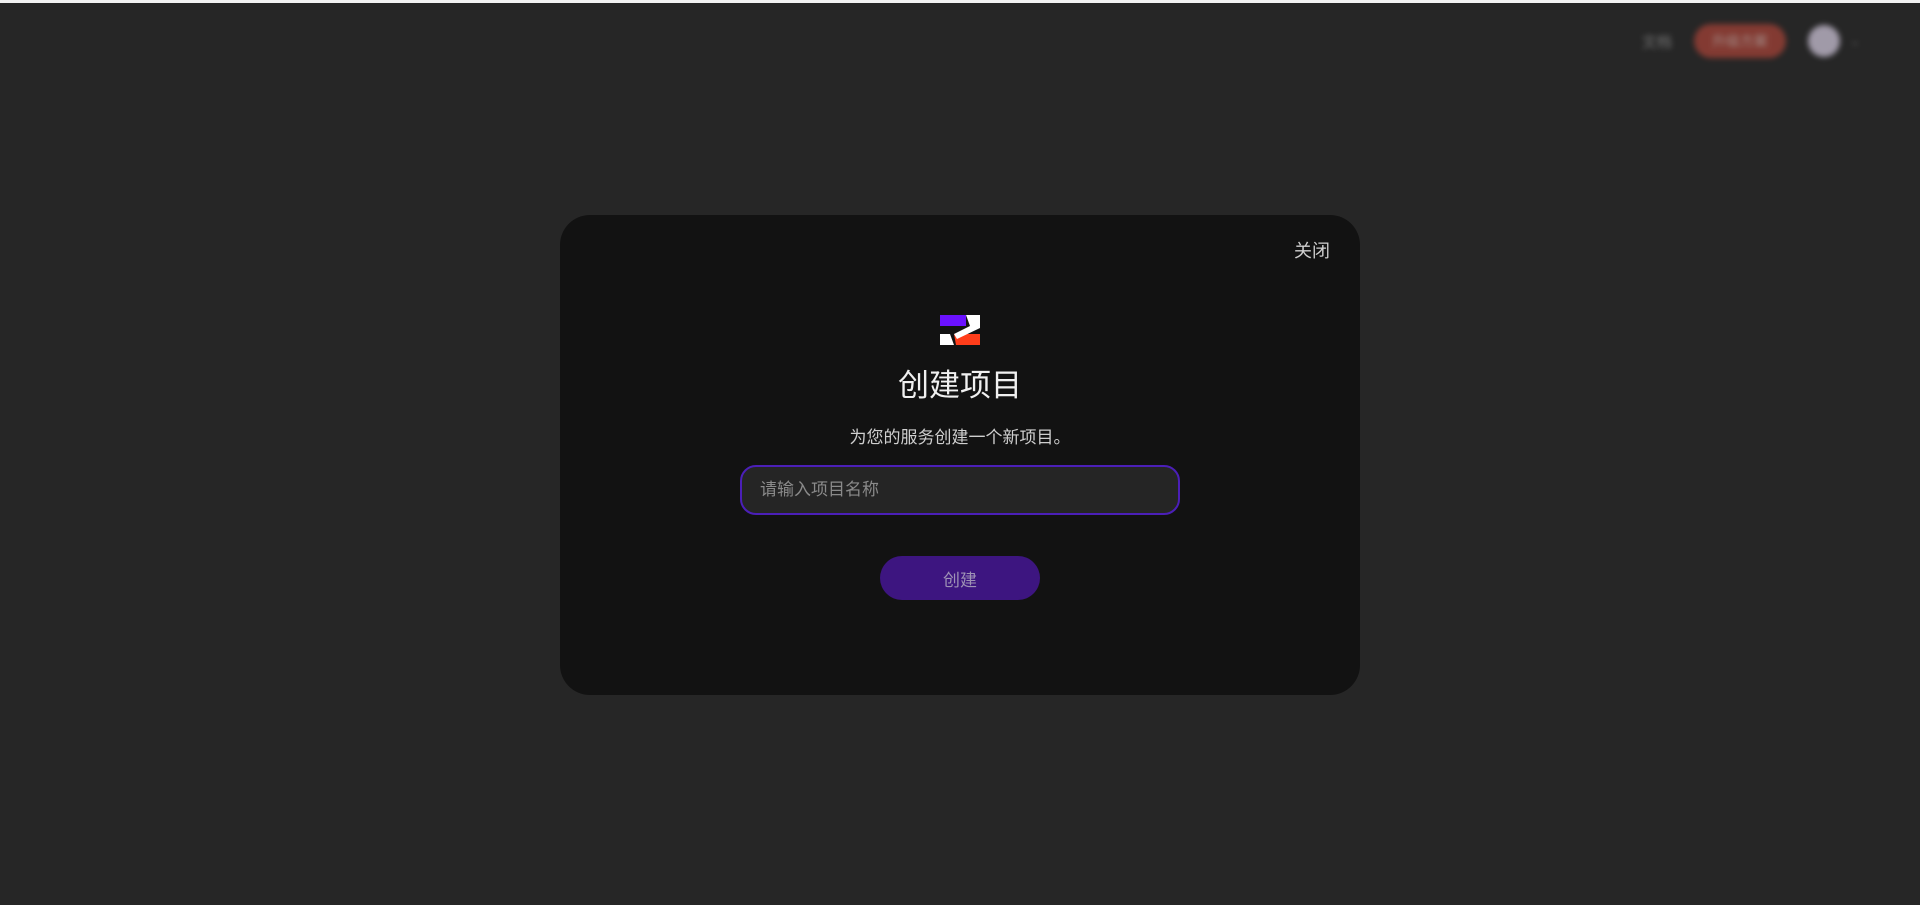  I want to click on project-name-input, so click(960, 490).